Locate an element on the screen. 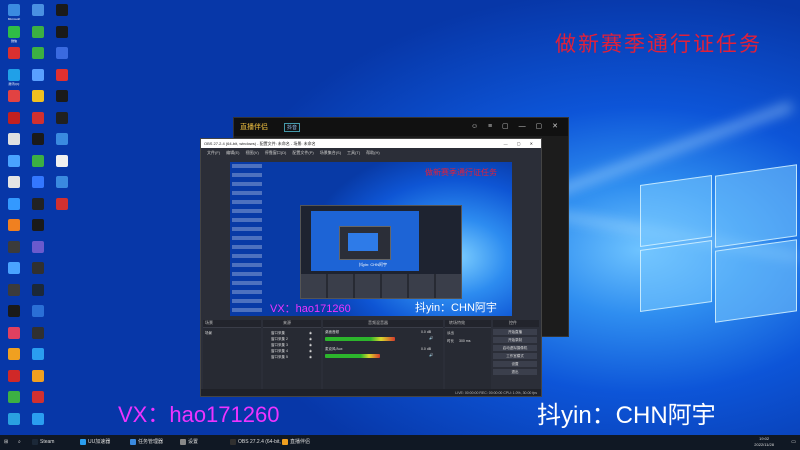  desktop-icon: 微信 is located at coordinates (14, 36).